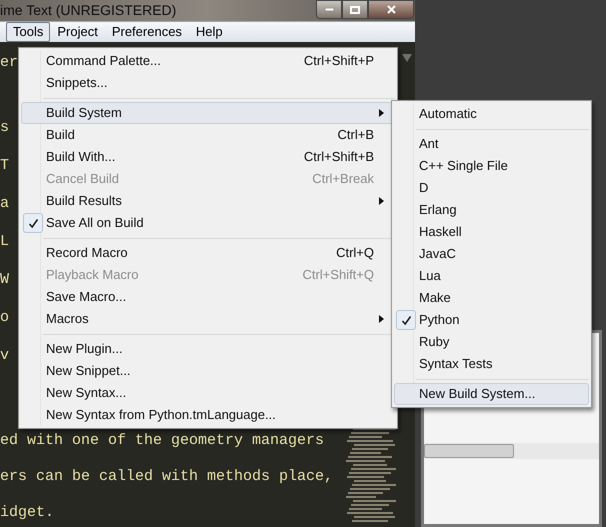 The height and width of the screenshot is (527, 606). Describe the element at coordinates (208, 201) in the screenshot. I see `menu-item: Build Results` at that location.